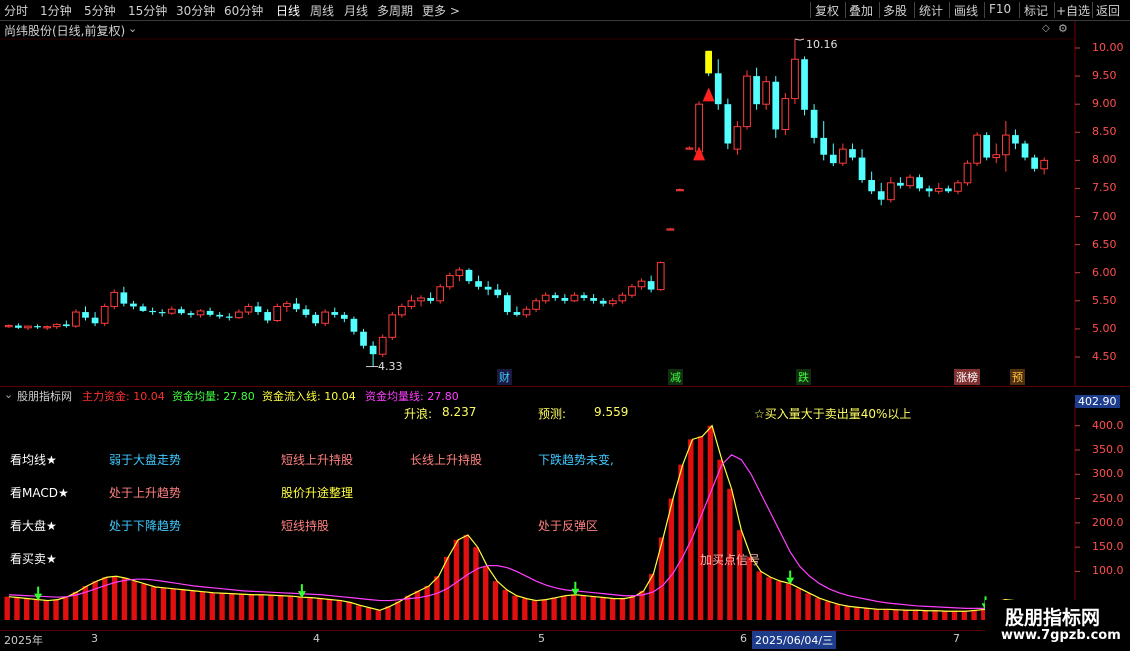 This screenshot has height=651, width=1130. I want to click on event-marker-toplist: 涨榜, so click(967, 377).